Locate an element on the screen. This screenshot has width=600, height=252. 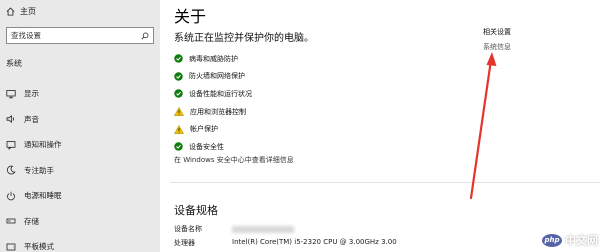
protection-item-app-browser: 应用和浏览器控制 is located at coordinates (213, 112).